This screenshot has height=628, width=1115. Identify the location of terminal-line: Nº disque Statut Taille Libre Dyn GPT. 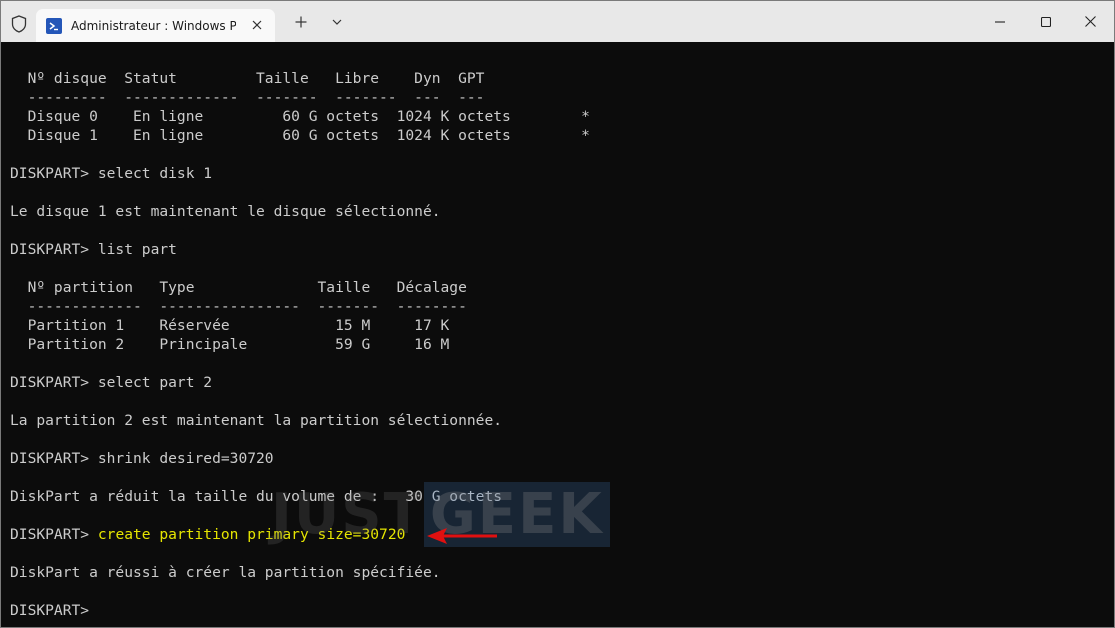
(247, 78).